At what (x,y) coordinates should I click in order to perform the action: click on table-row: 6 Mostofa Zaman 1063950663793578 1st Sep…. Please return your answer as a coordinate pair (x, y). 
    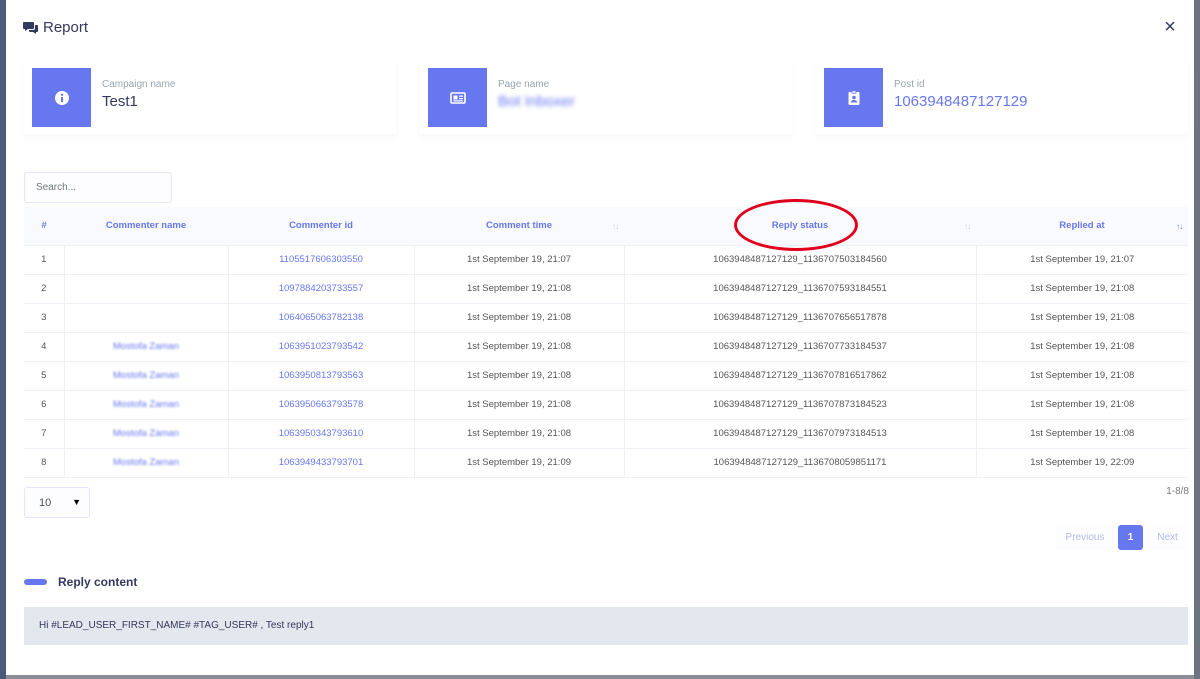
    Looking at the image, I should click on (606, 405).